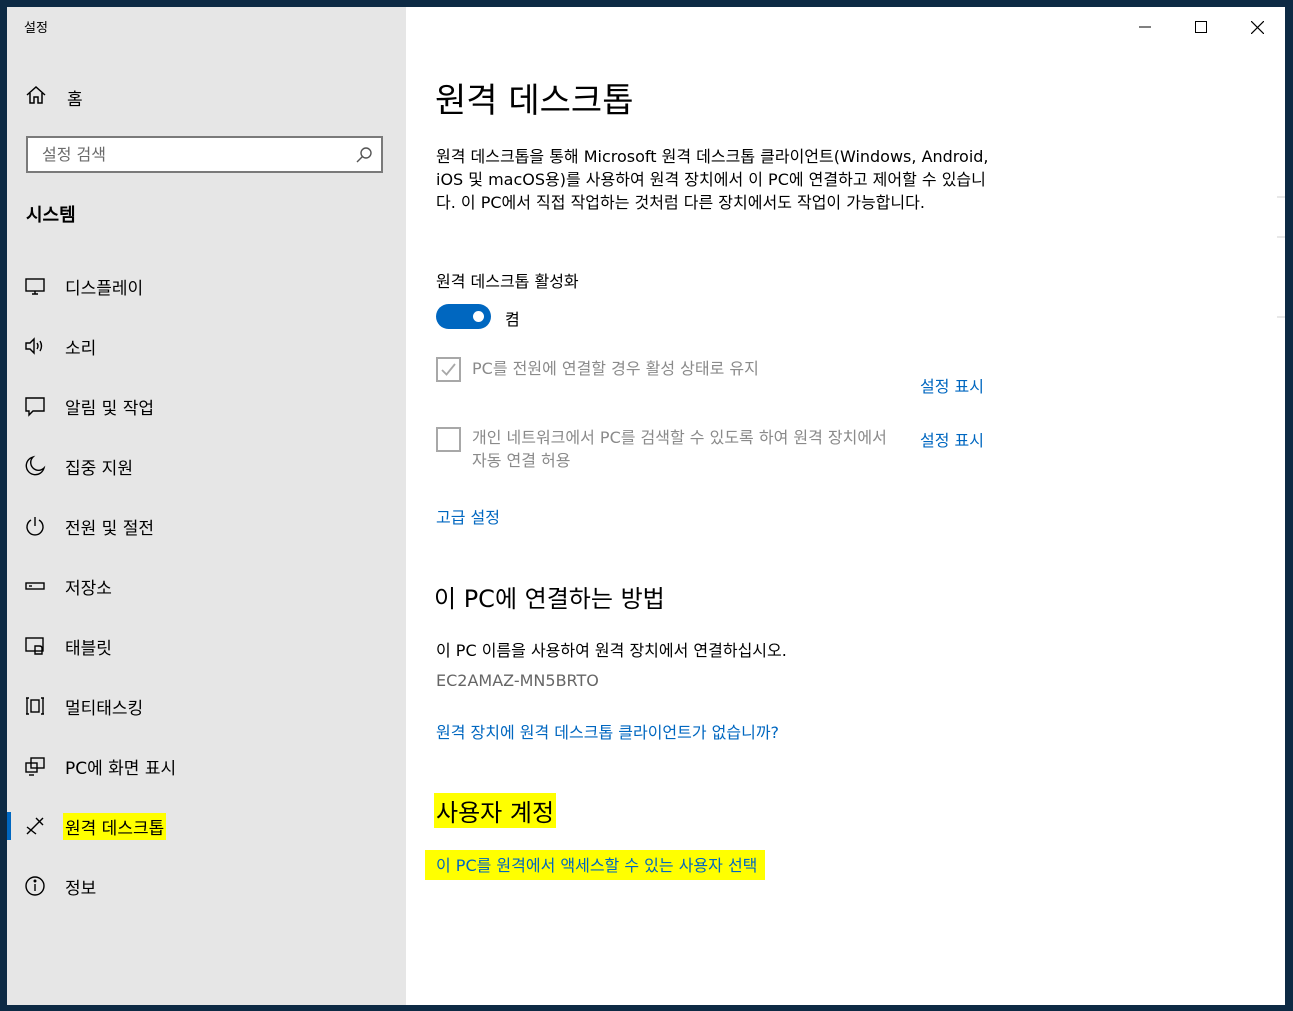  Describe the element at coordinates (206, 766) in the screenshot. I see `sidebar-item-project: PC에 화면 표시` at that location.